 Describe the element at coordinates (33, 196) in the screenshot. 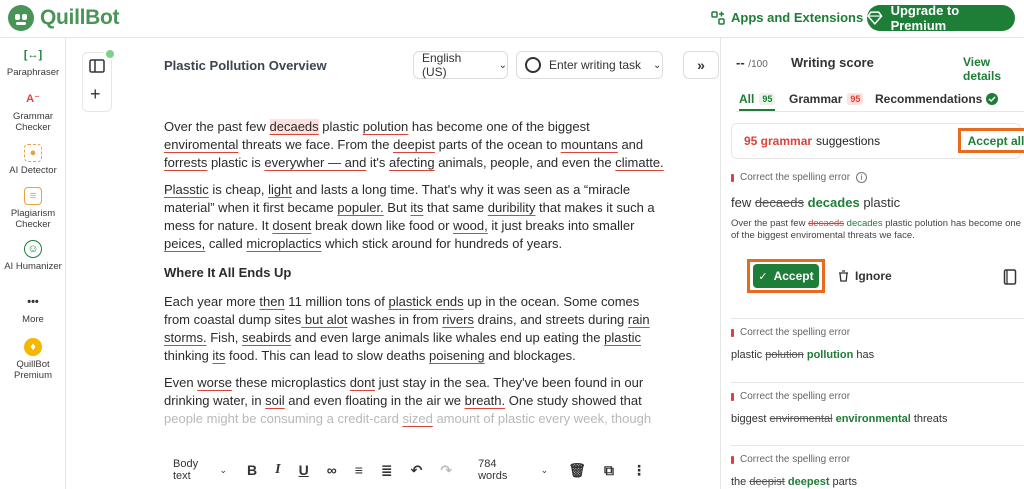

I see `plagiarism-checker-icon: ≡` at that location.